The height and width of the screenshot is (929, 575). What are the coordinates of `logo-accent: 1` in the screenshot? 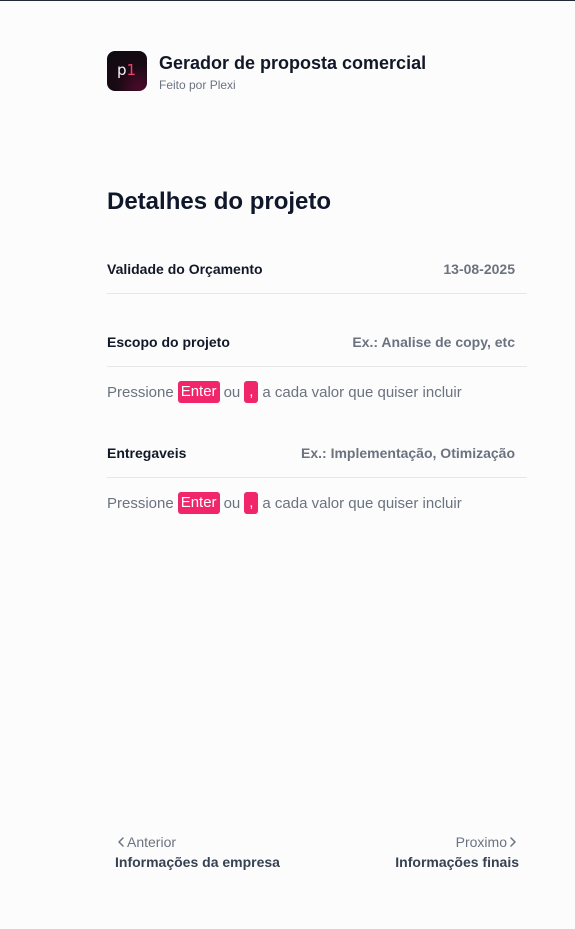 It's located at (131, 70).